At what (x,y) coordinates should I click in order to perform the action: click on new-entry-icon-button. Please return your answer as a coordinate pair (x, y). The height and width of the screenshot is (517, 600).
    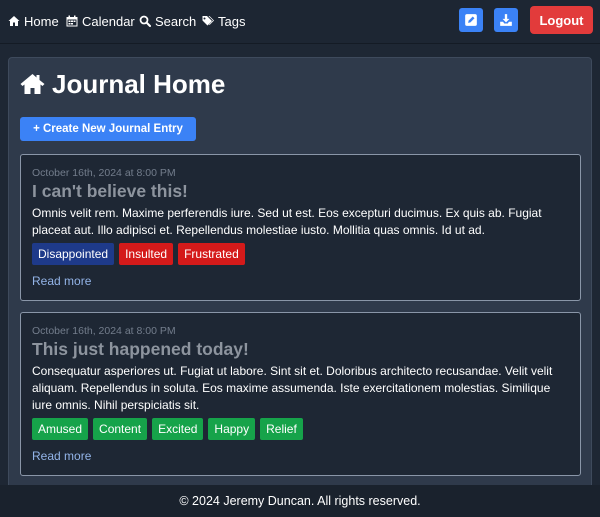
    Looking at the image, I should click on (471, 20).